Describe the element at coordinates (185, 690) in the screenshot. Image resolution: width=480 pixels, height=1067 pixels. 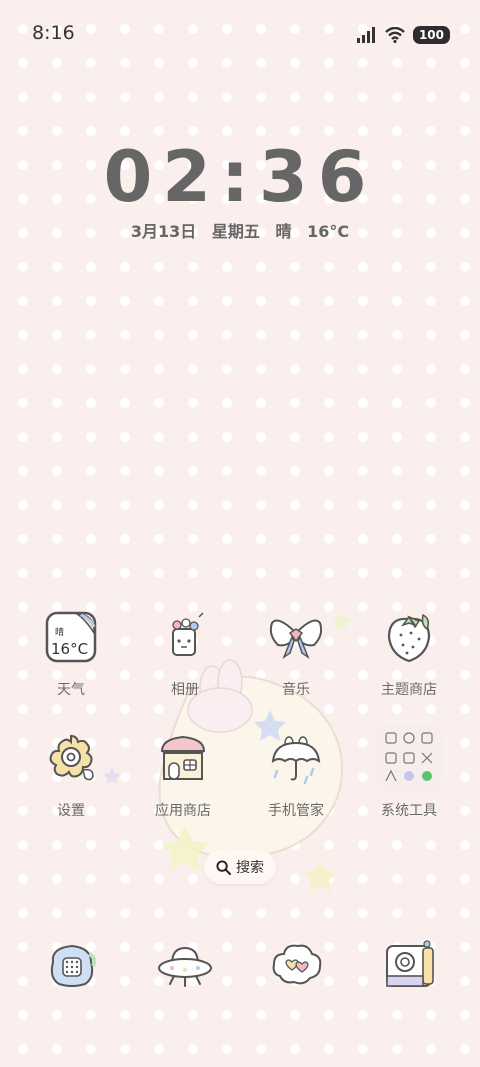
I see `app-label: 相册` at that location.